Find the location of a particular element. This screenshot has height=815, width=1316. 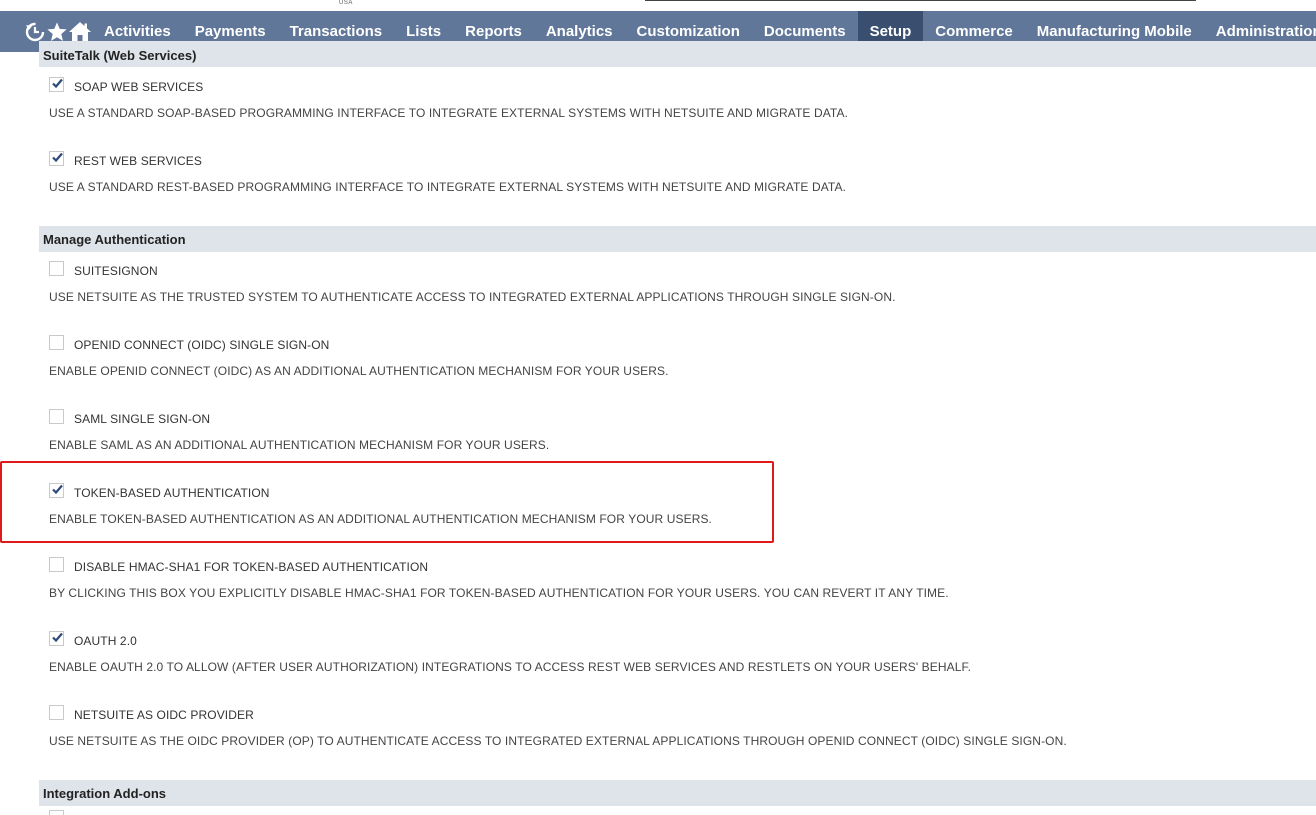

suitesignon-checkbox is located at coordinates (56, 268).